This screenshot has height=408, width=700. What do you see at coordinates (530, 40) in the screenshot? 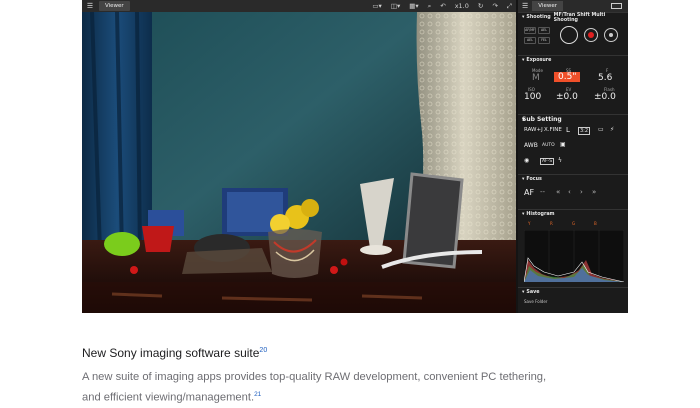
I see `ael-button-2: AEL` at bounding box center [530, 40].